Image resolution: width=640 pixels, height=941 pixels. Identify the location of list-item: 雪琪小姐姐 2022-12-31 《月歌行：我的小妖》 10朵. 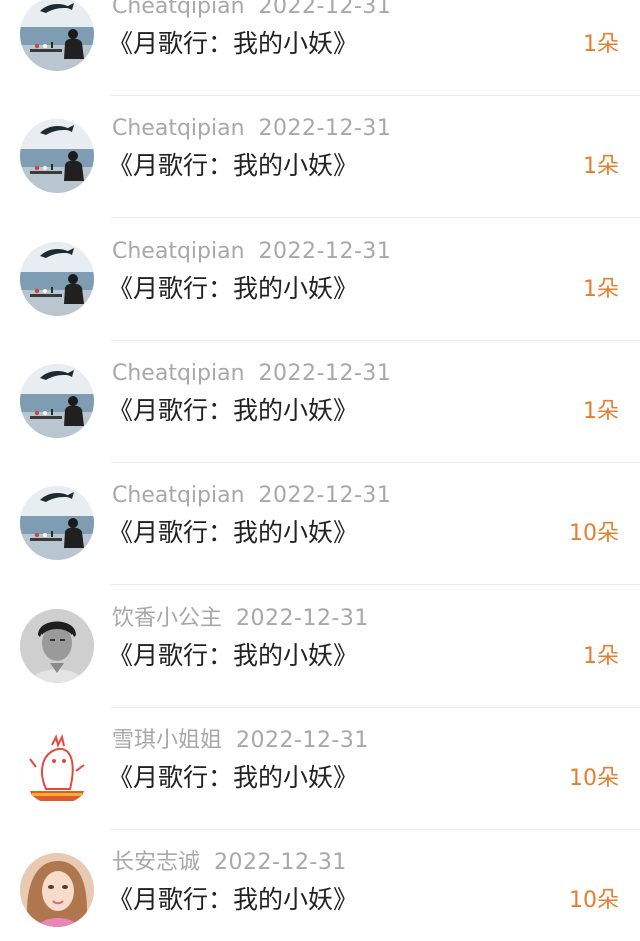
(320, 769).